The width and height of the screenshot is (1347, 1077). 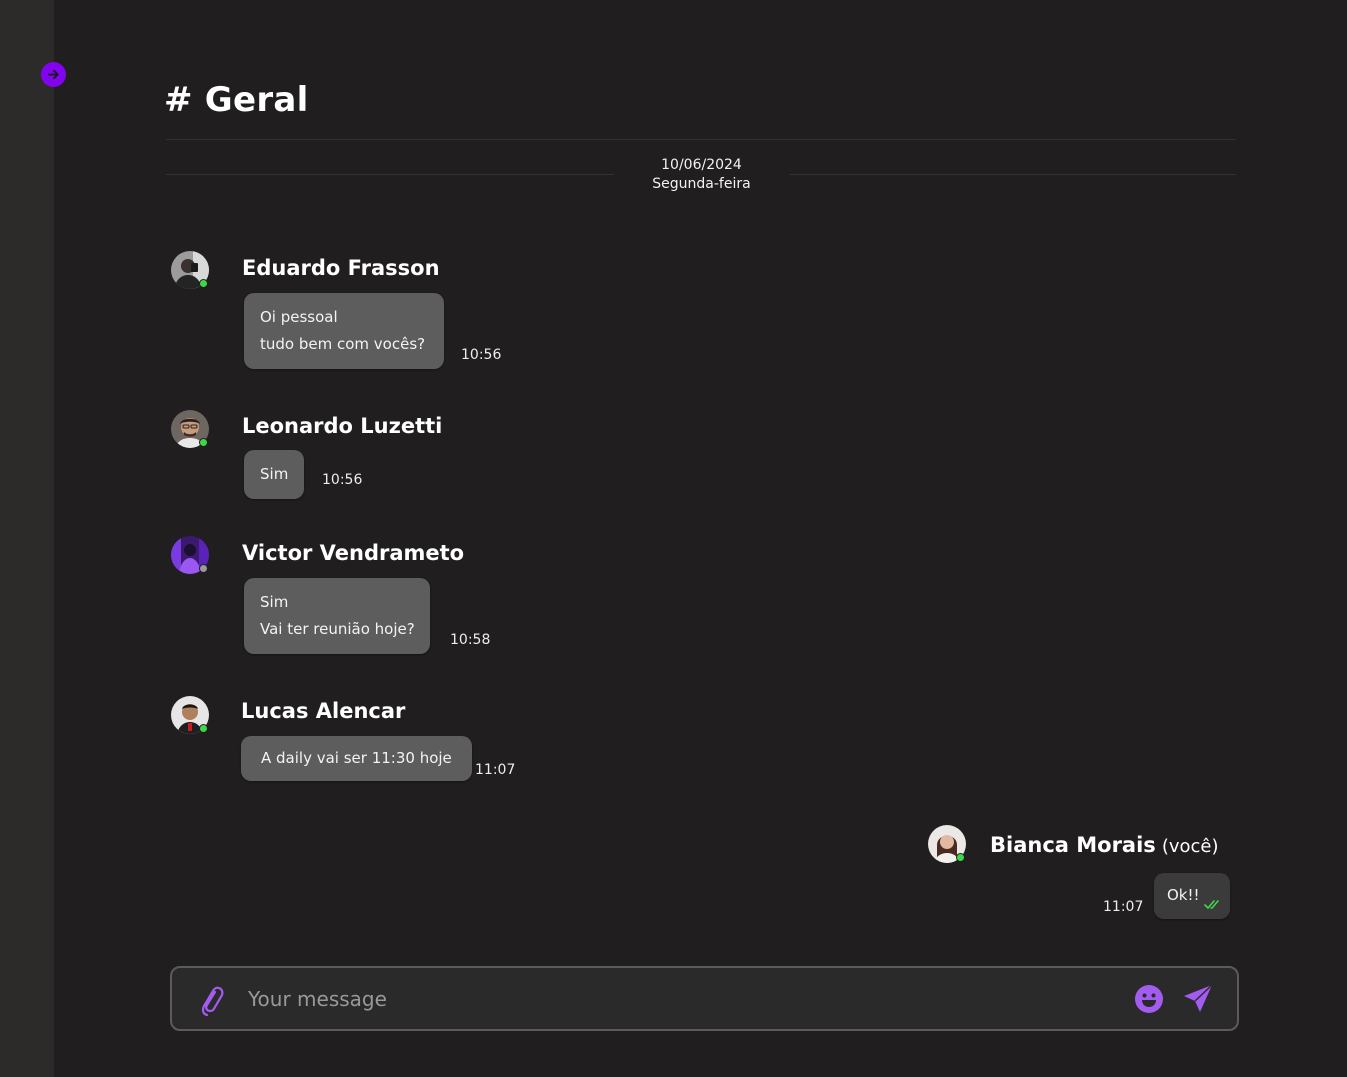 I want to click on send-icon, so click(x=1198, y=999).